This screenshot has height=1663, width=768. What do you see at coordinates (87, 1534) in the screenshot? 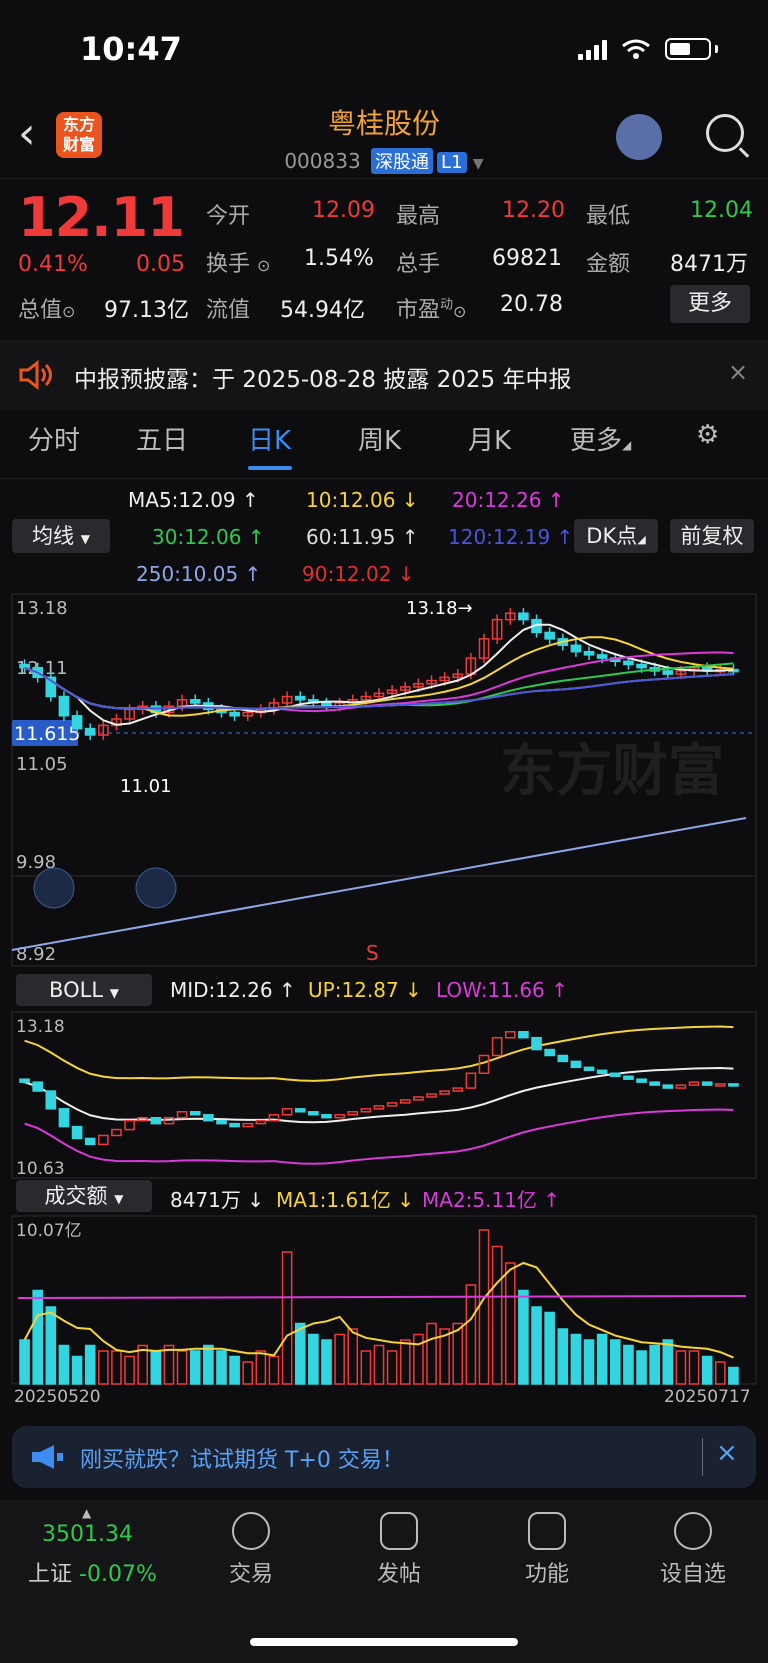
I see `index-value: 3501.34` at bounding box center [87, 1534].